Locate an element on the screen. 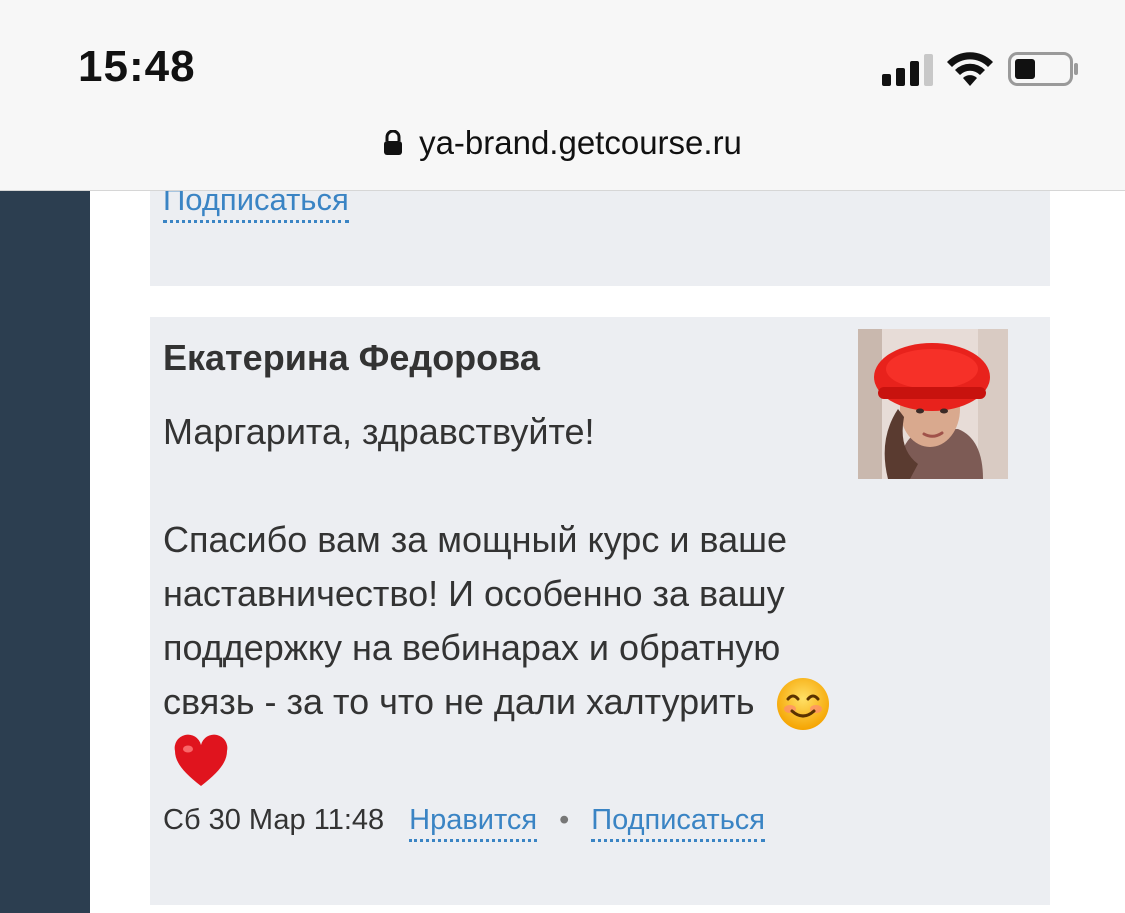 The image size is (1125, 913). comment-author: Екатерина Федорова is located at coordinates (351, 358).